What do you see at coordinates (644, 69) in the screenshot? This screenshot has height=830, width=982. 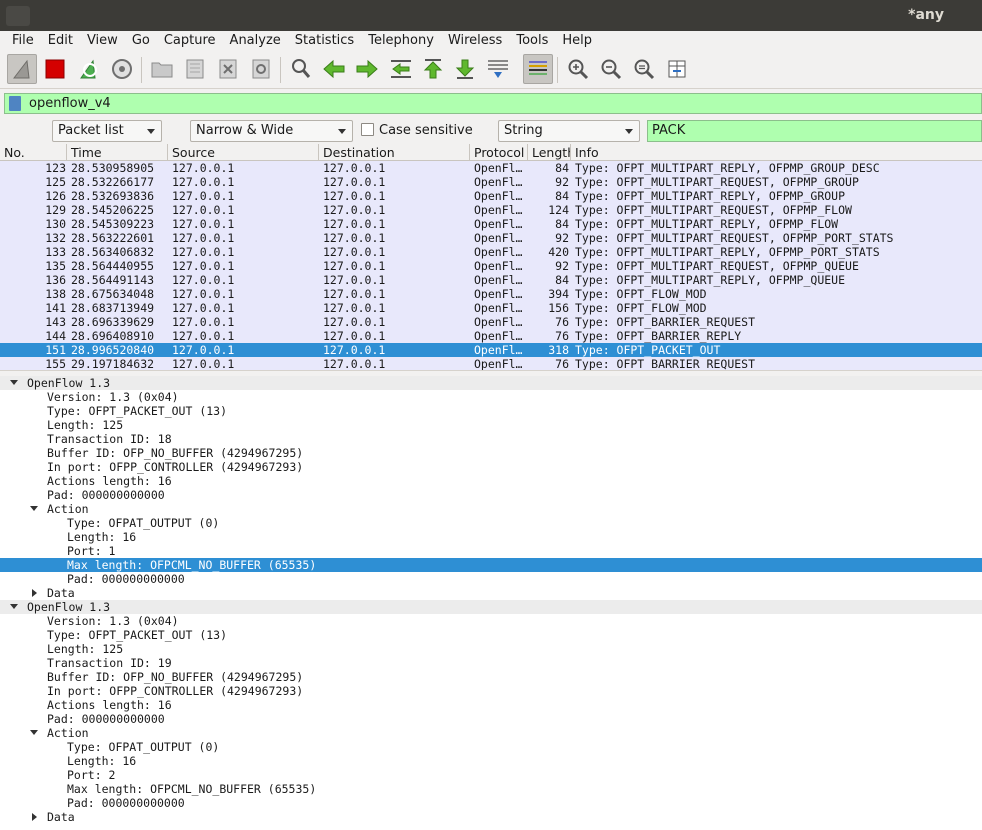 I see `zoom-normal-icon` at bounding box center [644, 69].